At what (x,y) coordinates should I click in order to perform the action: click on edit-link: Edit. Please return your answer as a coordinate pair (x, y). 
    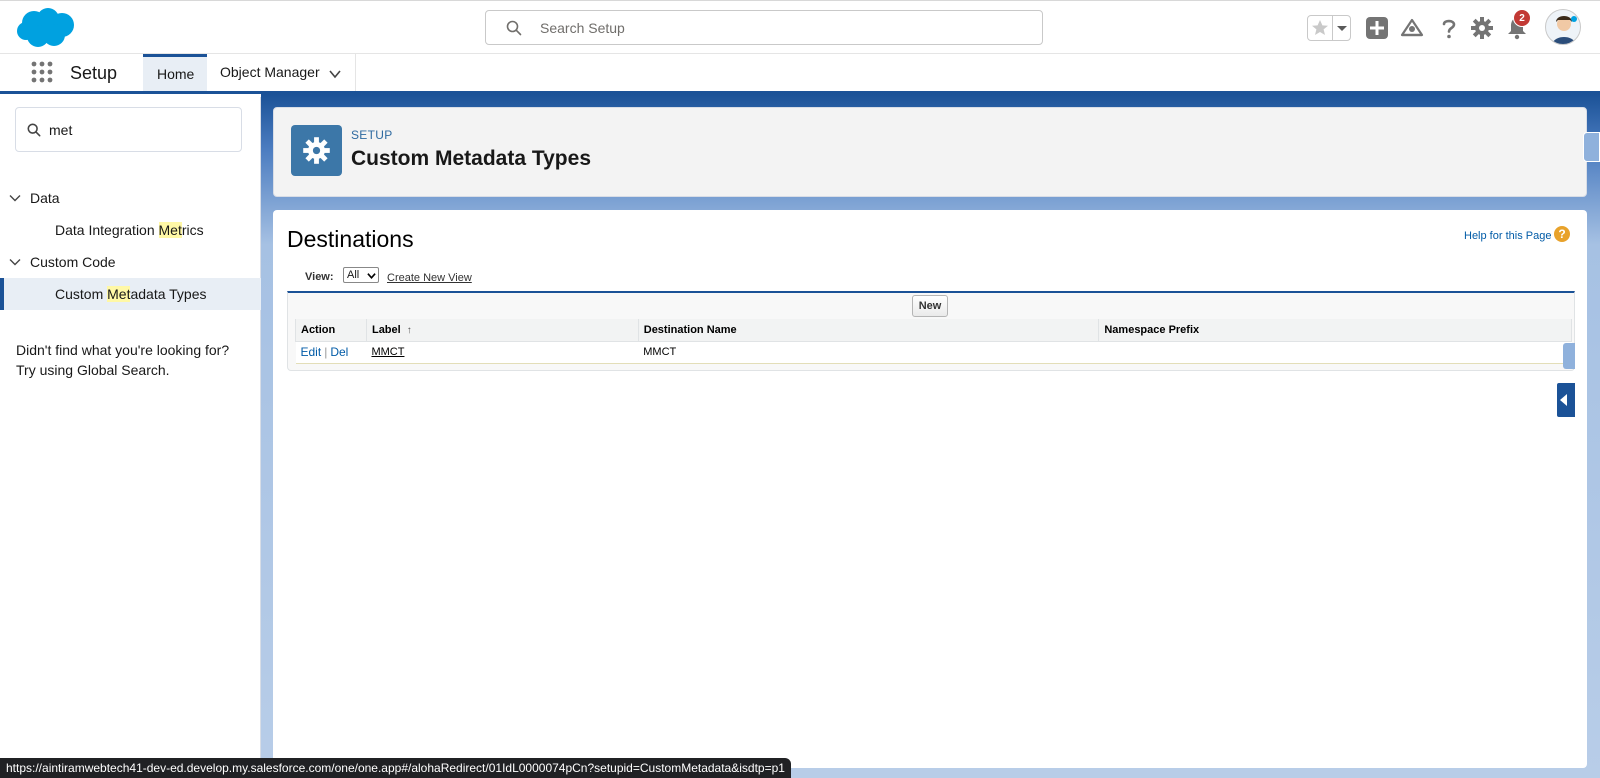
    Looking at the image, I should click on (311, 352).